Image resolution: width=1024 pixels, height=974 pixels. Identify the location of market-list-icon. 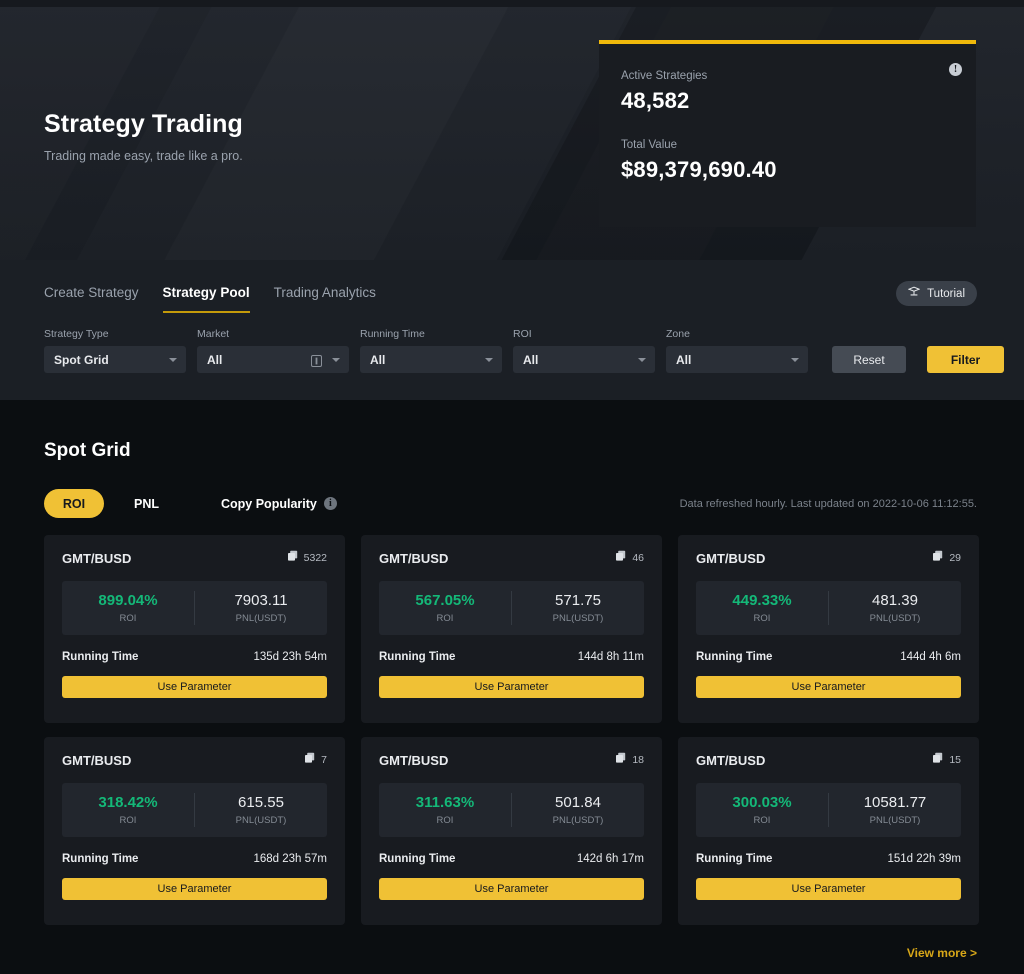
(316, 363).